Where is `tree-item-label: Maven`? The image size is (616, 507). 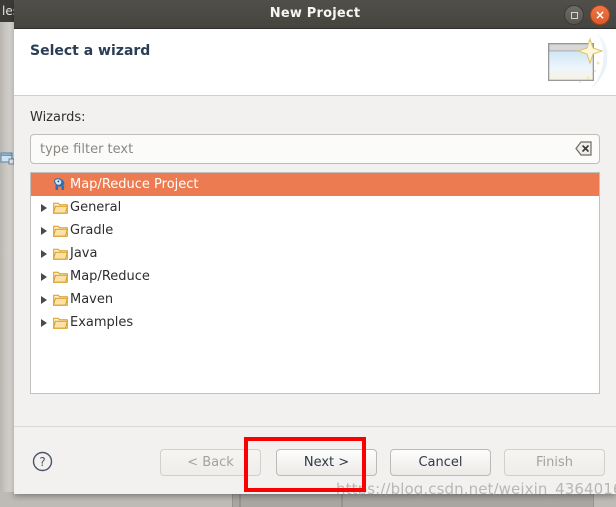 tree-item-label: Maven is located at coordinates (92, 299).